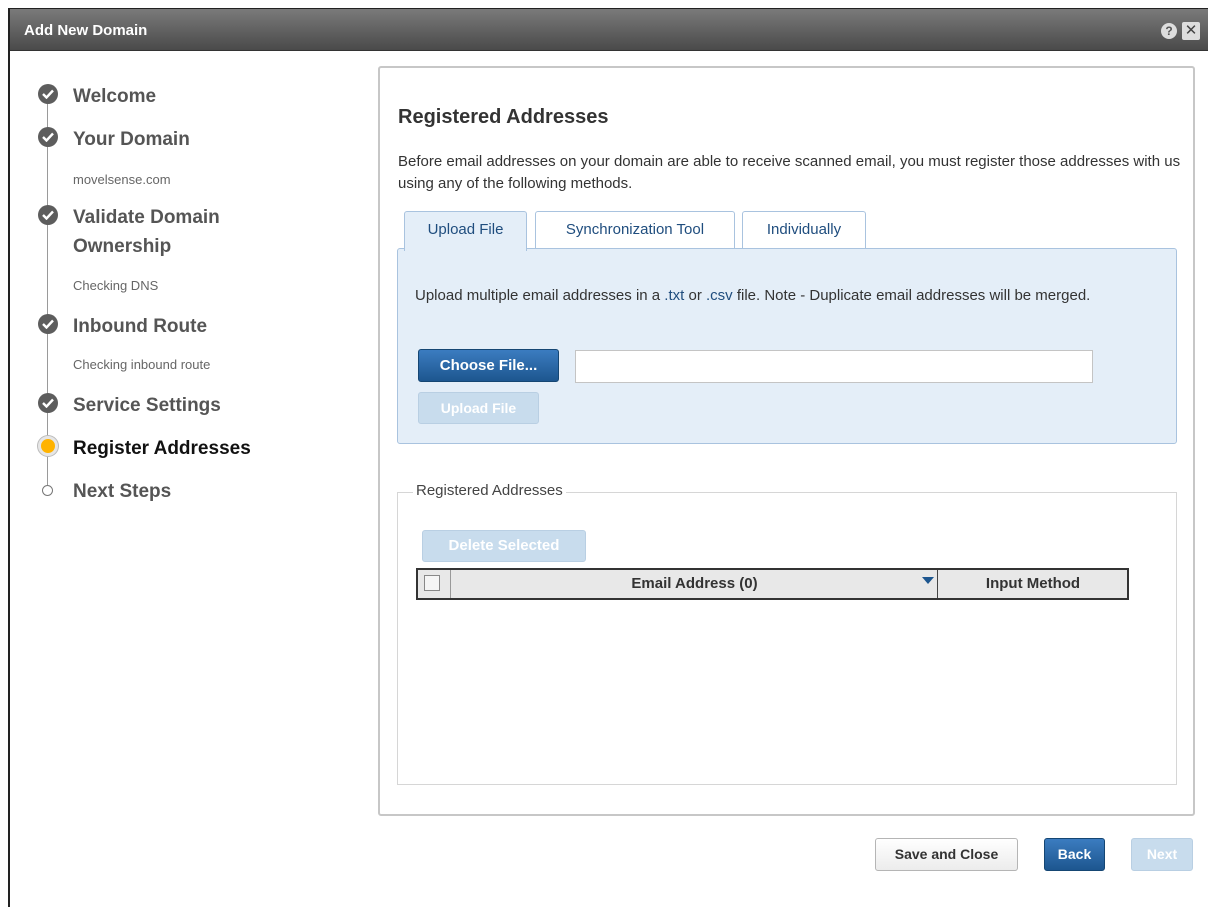  I want to click on step-sub-inbound: Checking inbound route, so click(142, 364).